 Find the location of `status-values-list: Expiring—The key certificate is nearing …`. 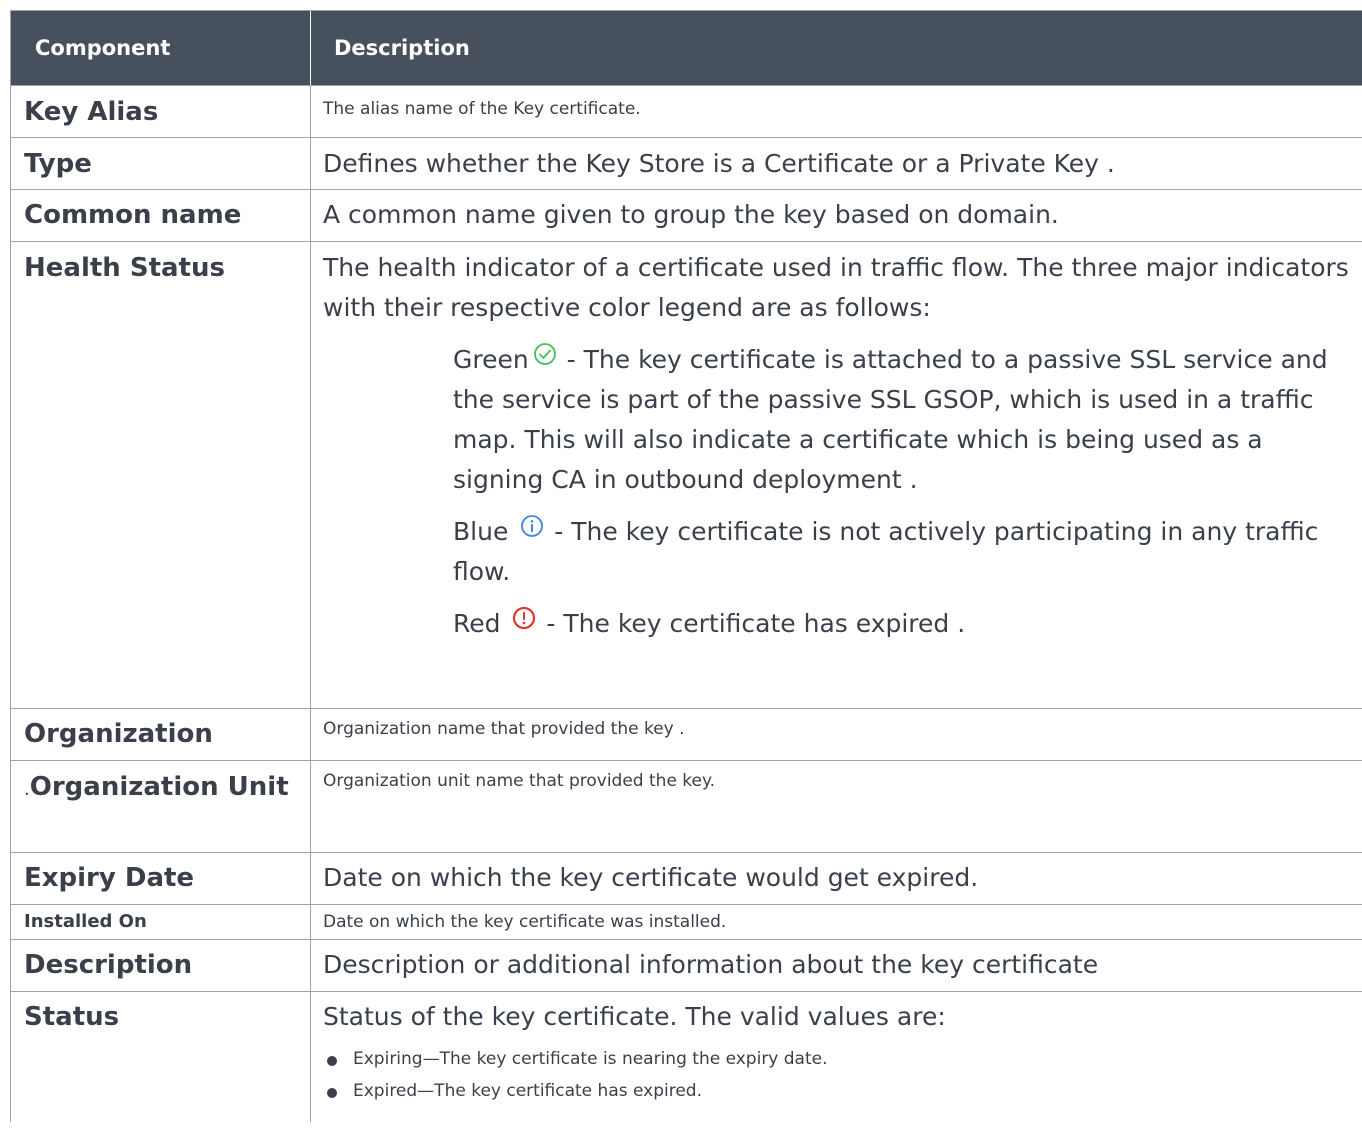

status-values-list: Expiring—The key certificate is nearing … is located at coordinates (841, 1075).